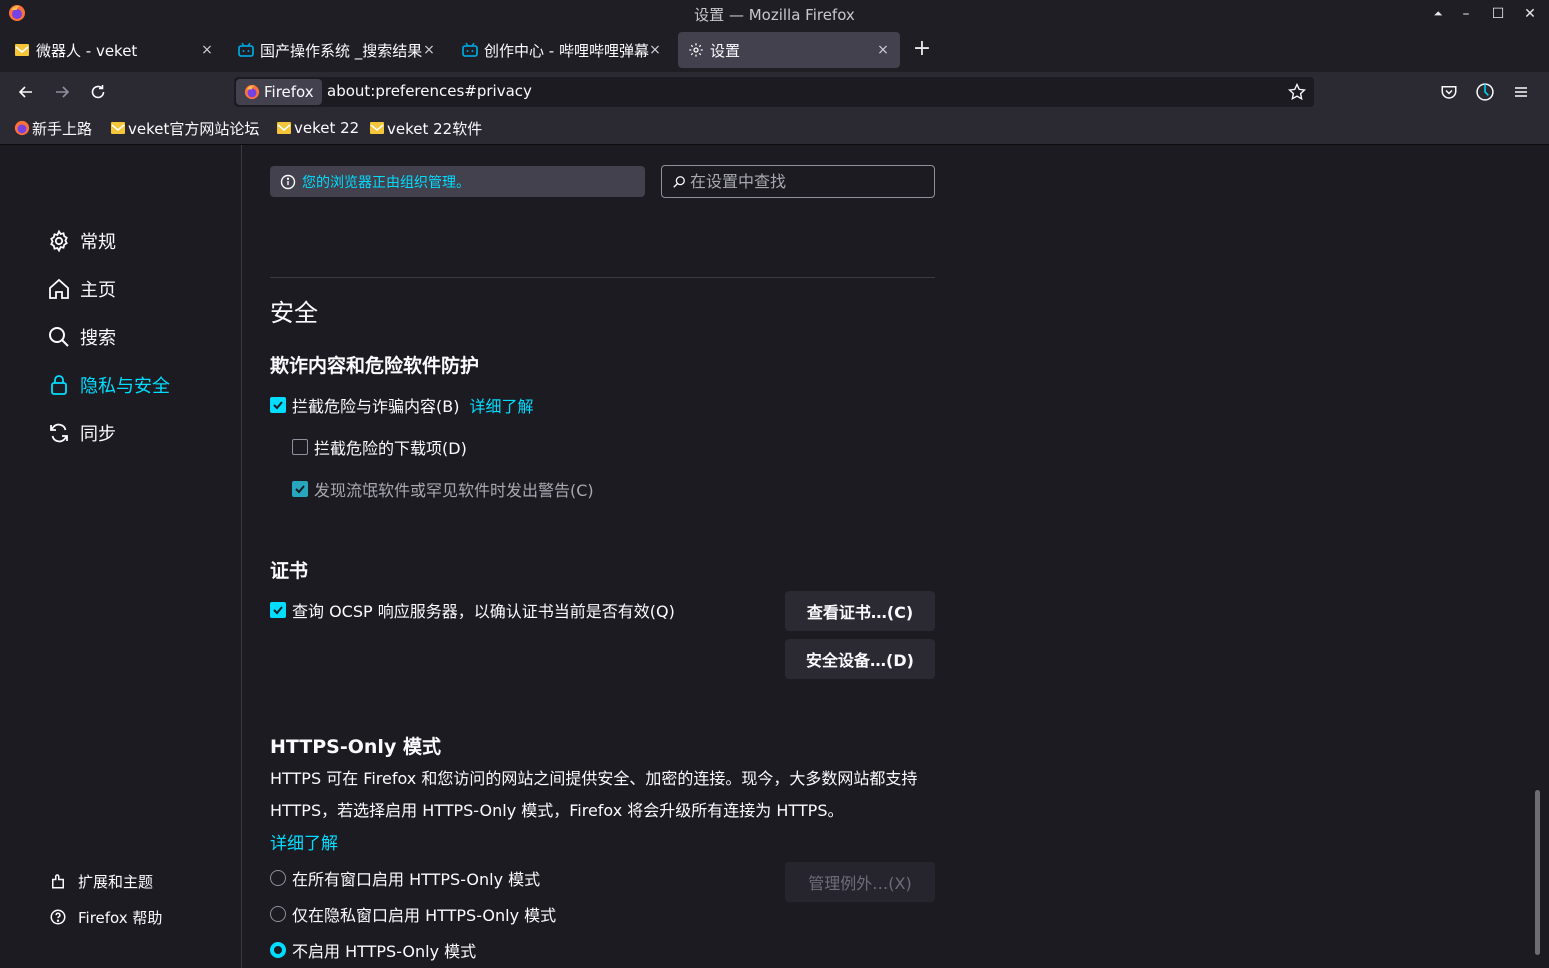 This screenshot has width=1549, height=968. I want to click on bookmark-label: veket 22软件, so click(435, 128).